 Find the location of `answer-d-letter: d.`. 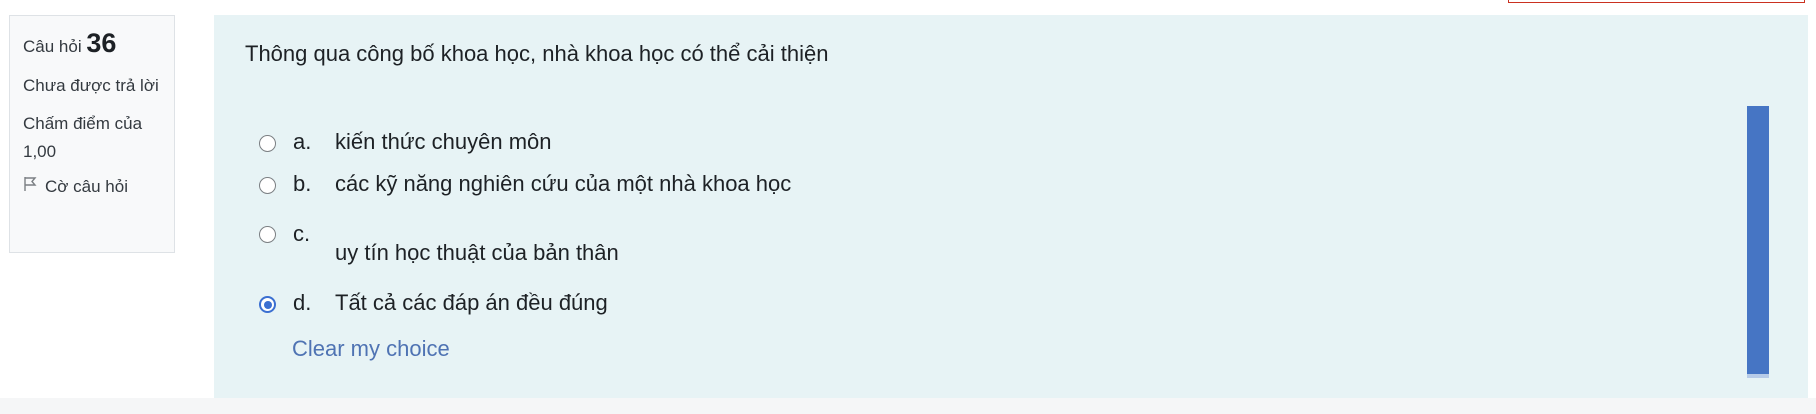

answer-d-letter: d. is located at coordinates (302, 302).